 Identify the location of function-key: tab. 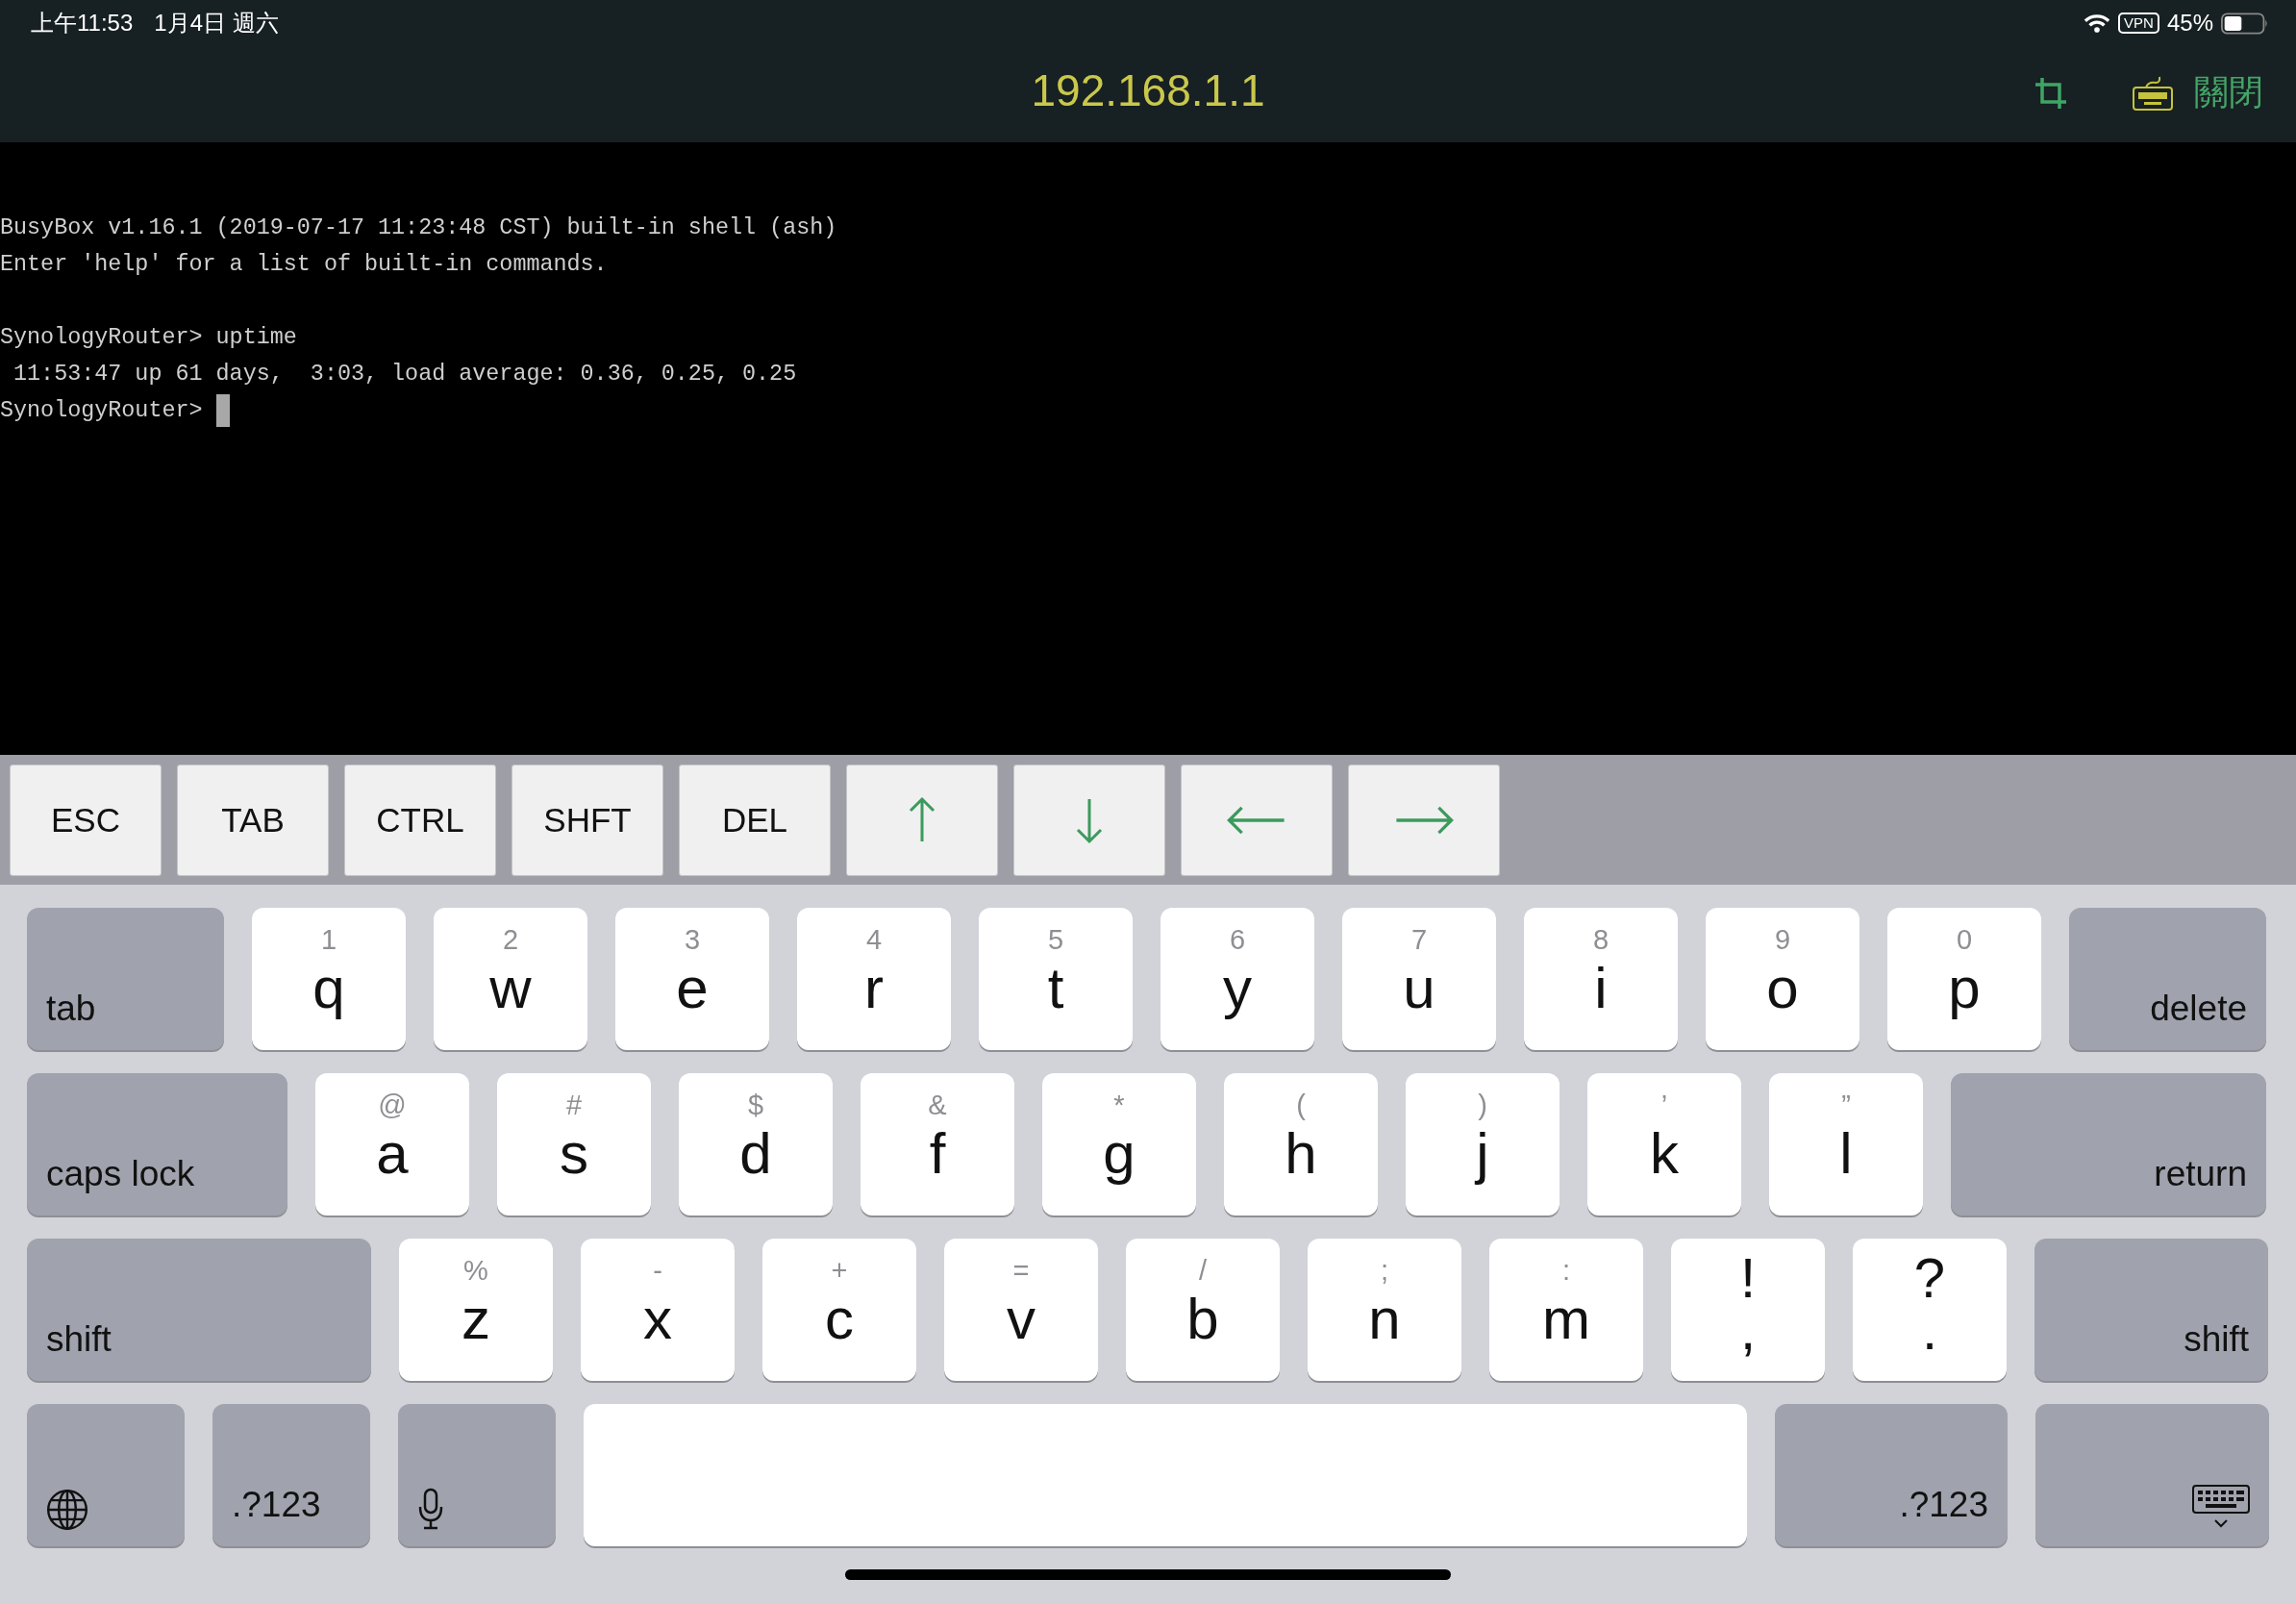
(125, 979).